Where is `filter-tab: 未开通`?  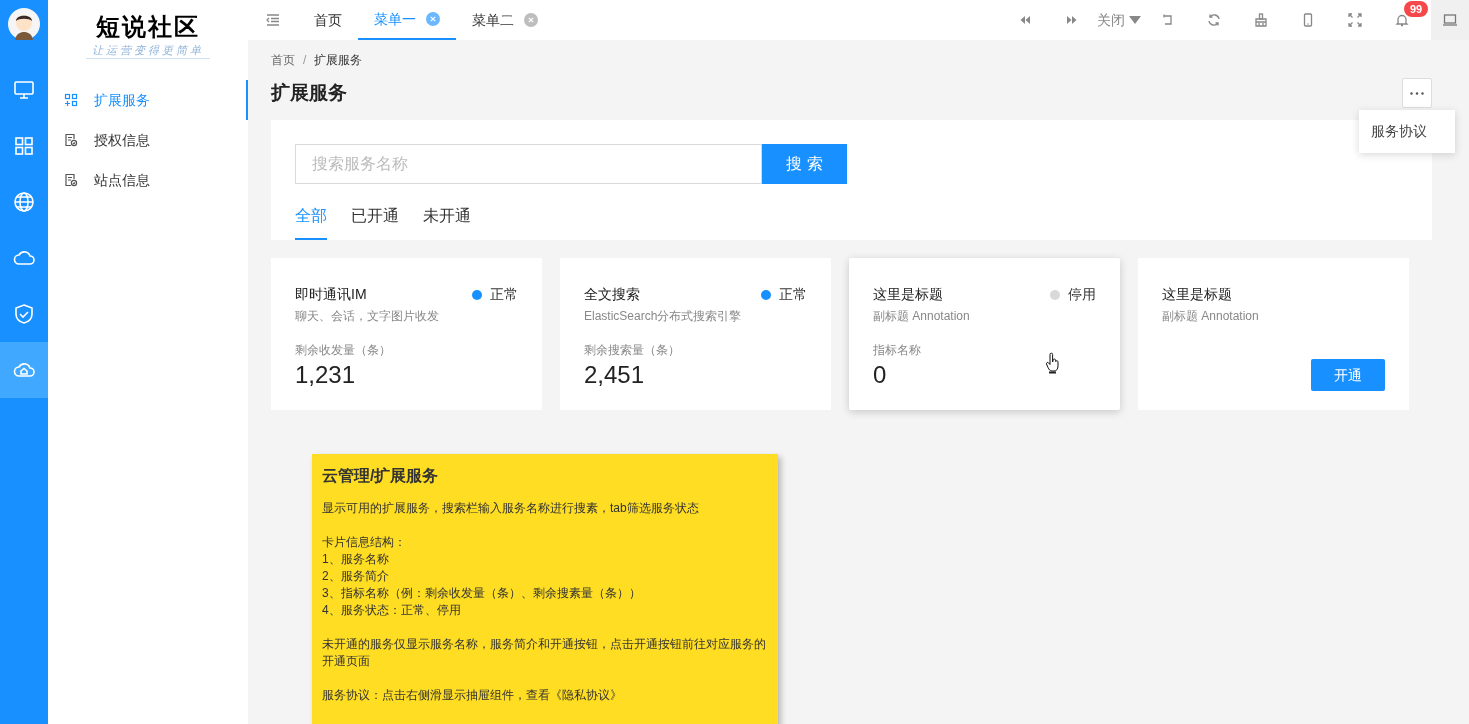
filter-tab: 未开通 is located at coordinates (447, 220).